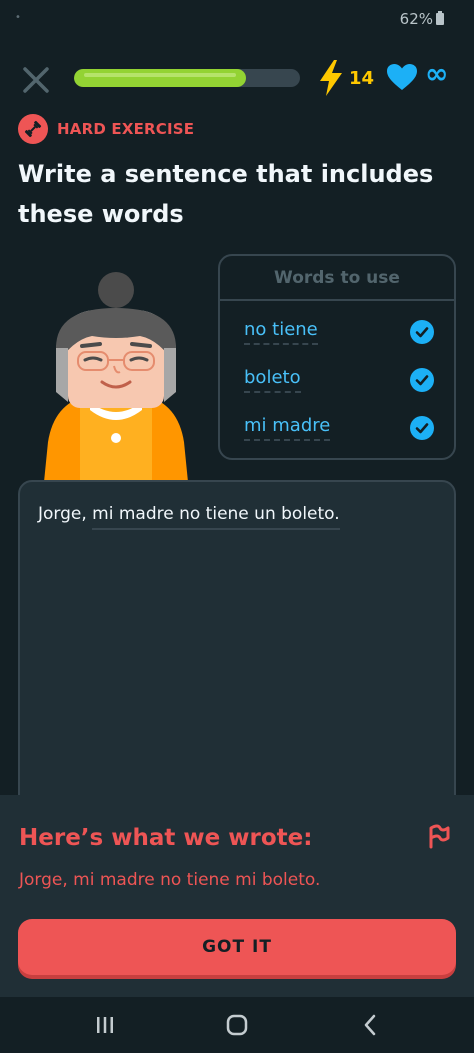  What do you see at coordinates (402, 77) in the screenshot?
I see `heart-icon` at bounding box center [402, 77].